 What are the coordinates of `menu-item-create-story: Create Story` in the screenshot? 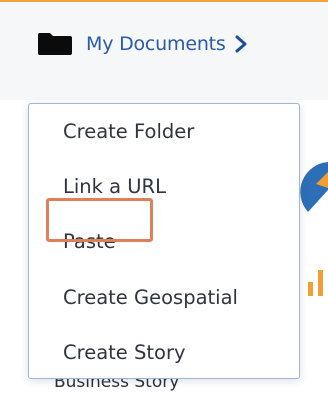 It's located at (124, 353).